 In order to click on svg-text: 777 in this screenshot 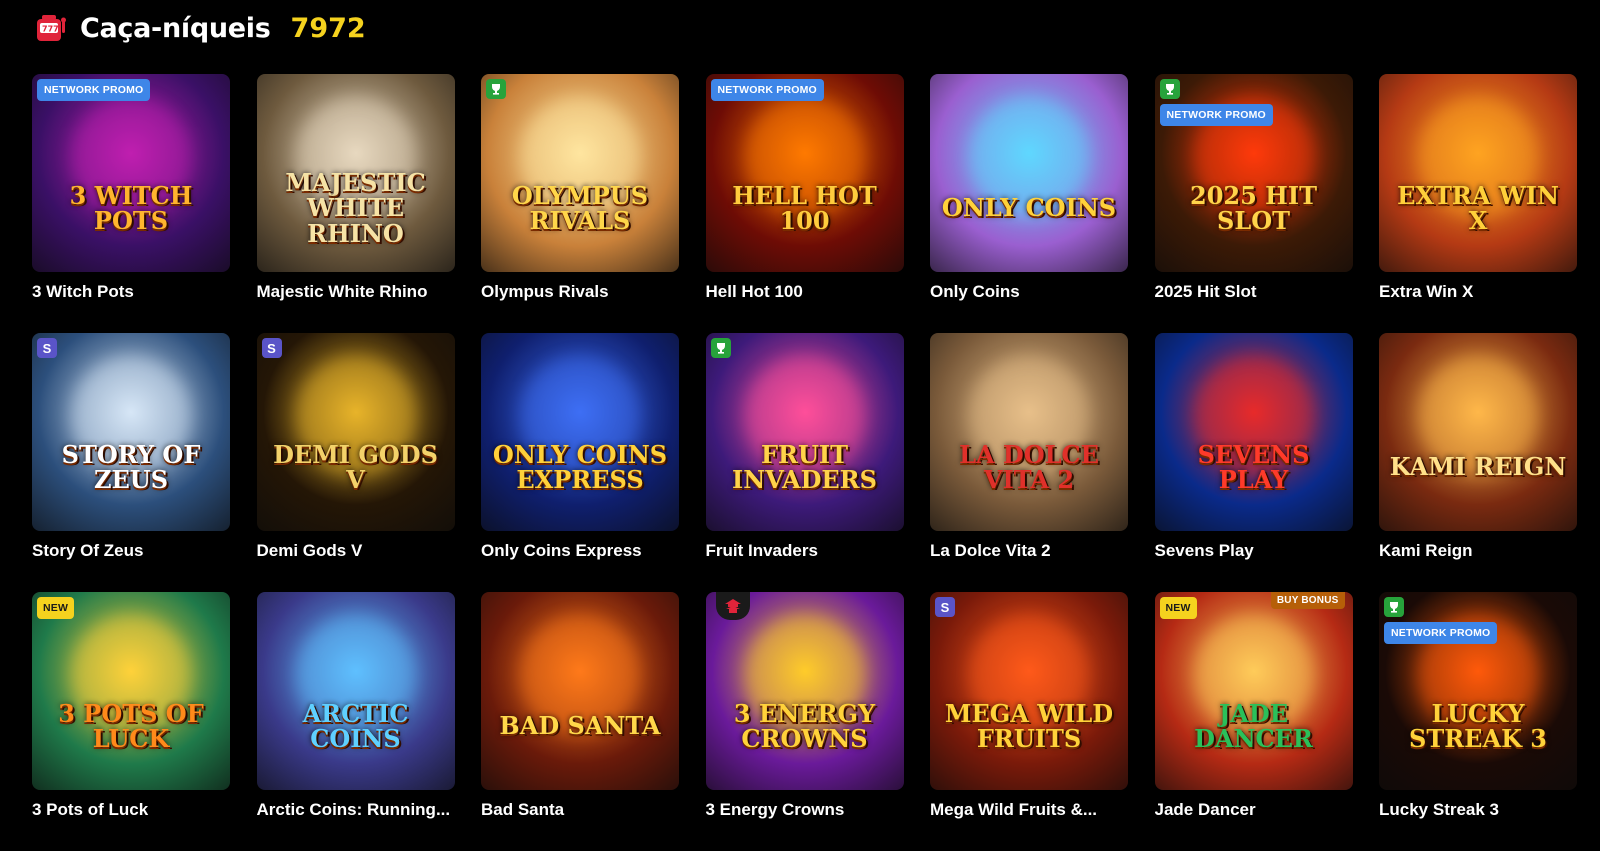, I will do `click(50, 29)`.